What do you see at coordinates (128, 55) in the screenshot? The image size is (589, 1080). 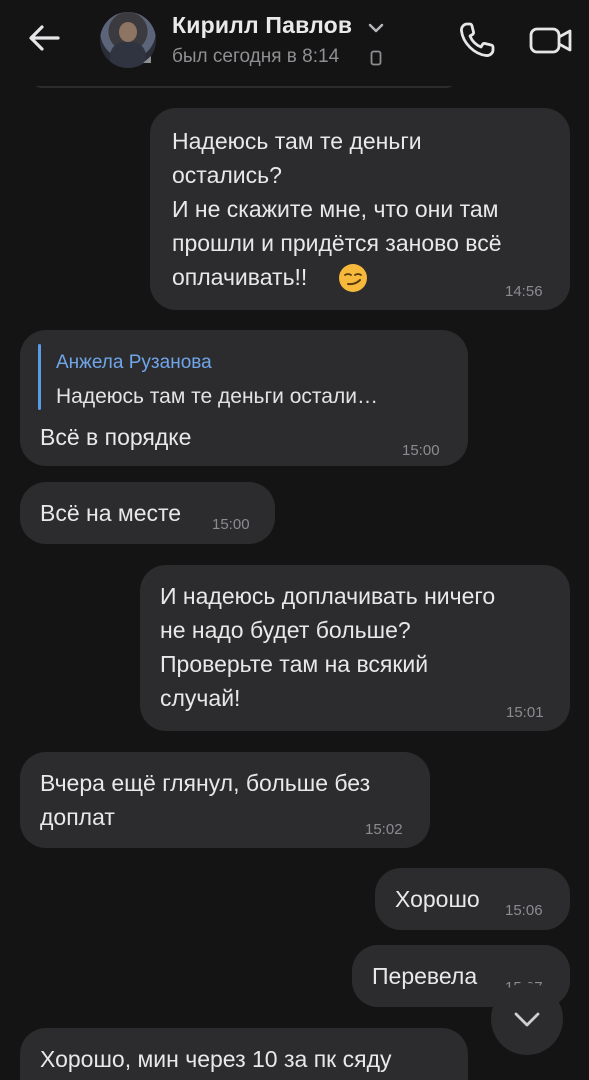 I see `avatar-figure-body` at bounding box center [128, 55].